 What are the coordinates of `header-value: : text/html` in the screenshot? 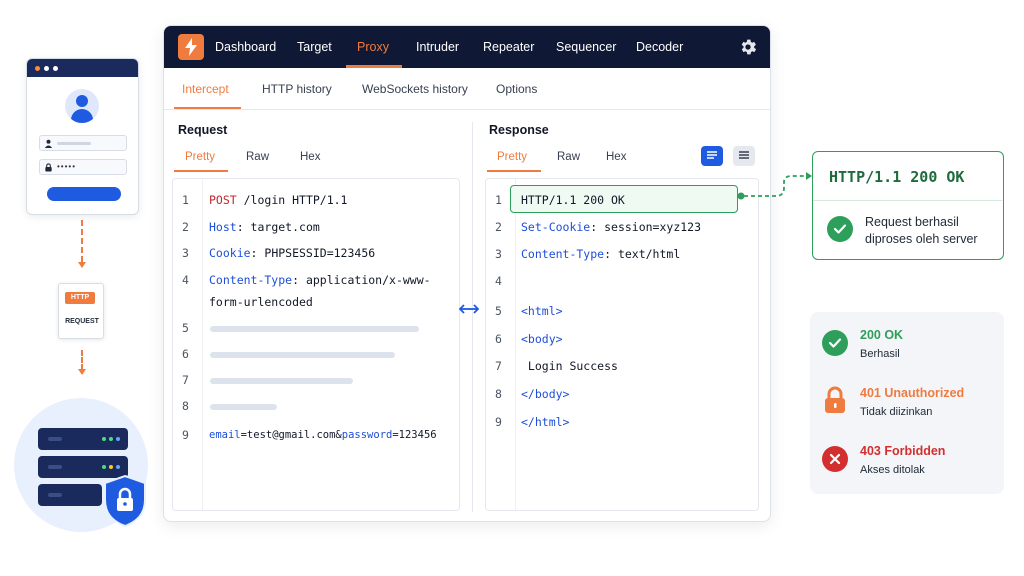 It's located at (642, 254).